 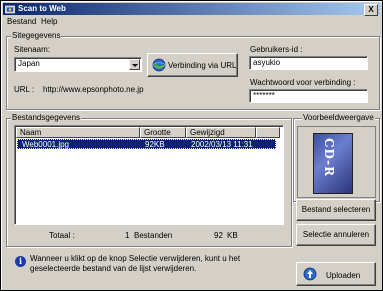 I want to click on file-name-cell: Web0001.jpg, so click(x=45, y=144).